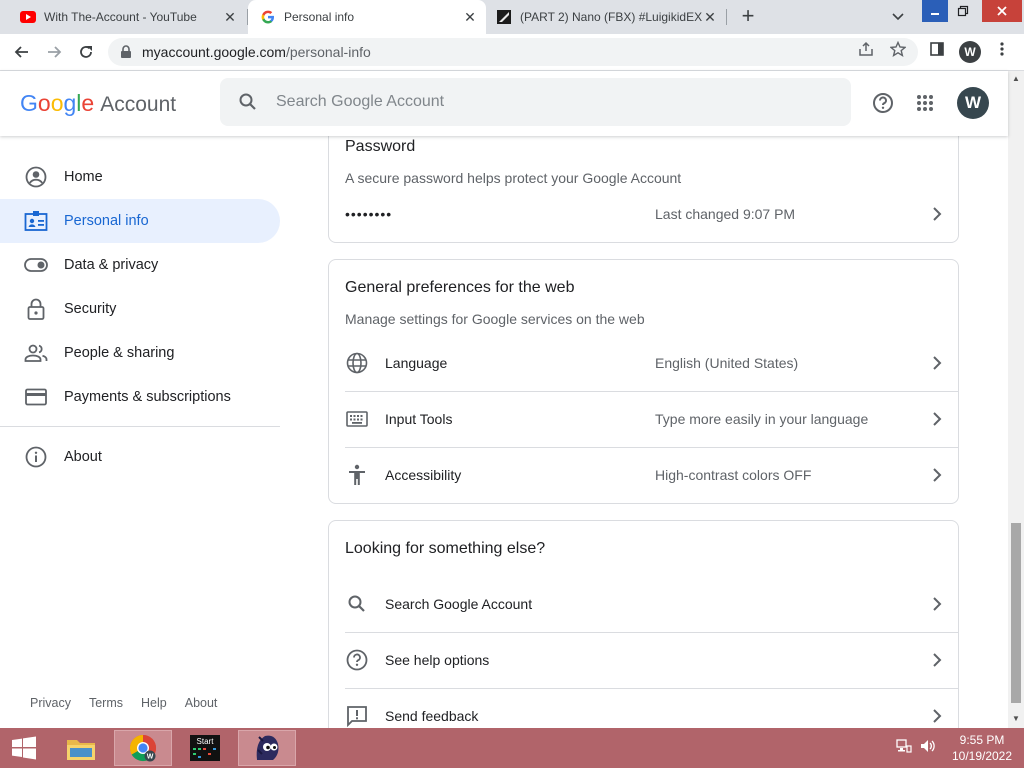 This screenshot has width=1024, height=768. Describe the element at coordinates (328, 52) in the screenshot. I see `url-path: /personal-info` at that location.